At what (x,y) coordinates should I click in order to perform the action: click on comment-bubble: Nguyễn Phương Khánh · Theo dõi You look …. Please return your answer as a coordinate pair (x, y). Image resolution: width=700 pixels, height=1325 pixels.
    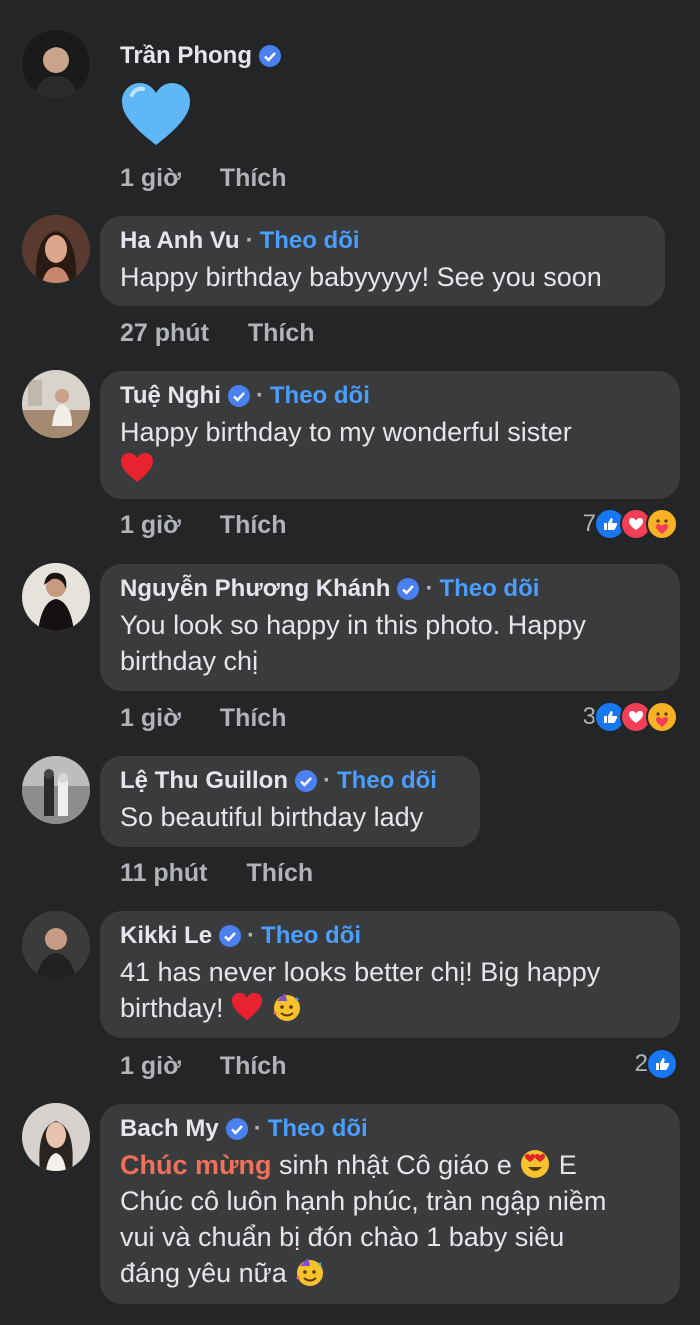
    Looking at the image, I should click on (390, 627).